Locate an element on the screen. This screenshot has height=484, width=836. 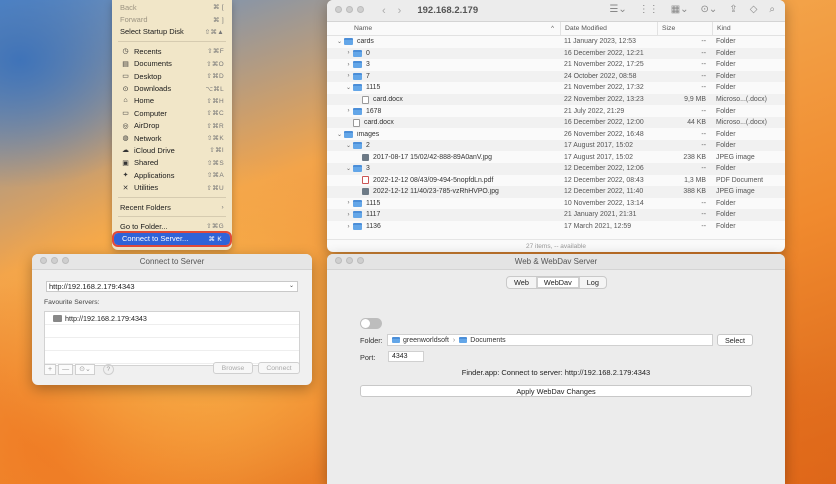
menu-item-shortcut: ⇧⌘H is located at coordinates (215, 101).